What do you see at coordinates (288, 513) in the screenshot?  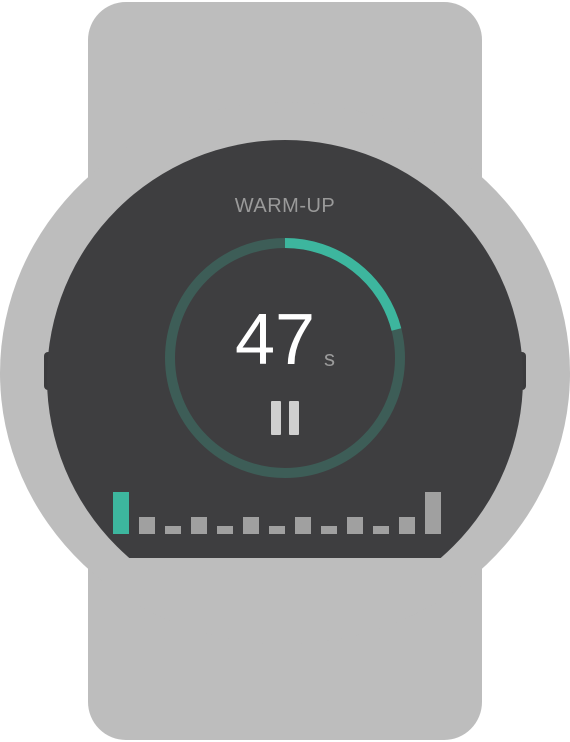 I see `interval-timeline` at bounding box center [288, 513].